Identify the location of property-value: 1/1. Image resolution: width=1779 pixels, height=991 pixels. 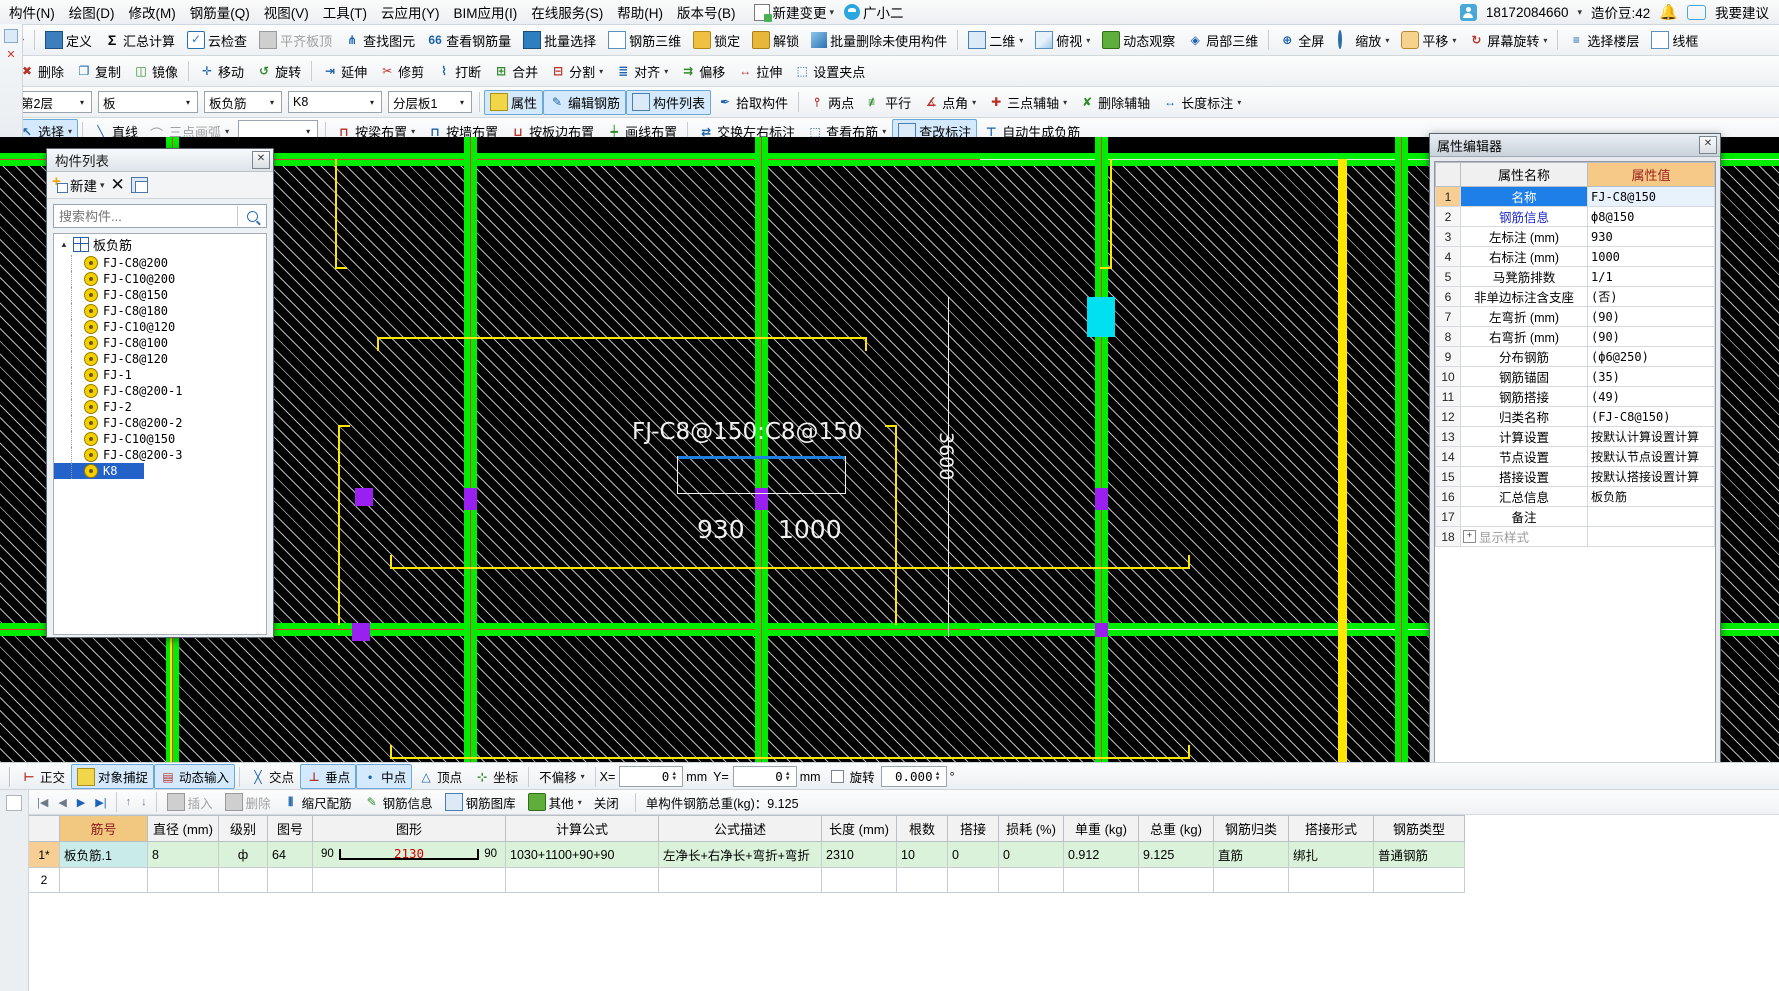
(1651, 276).